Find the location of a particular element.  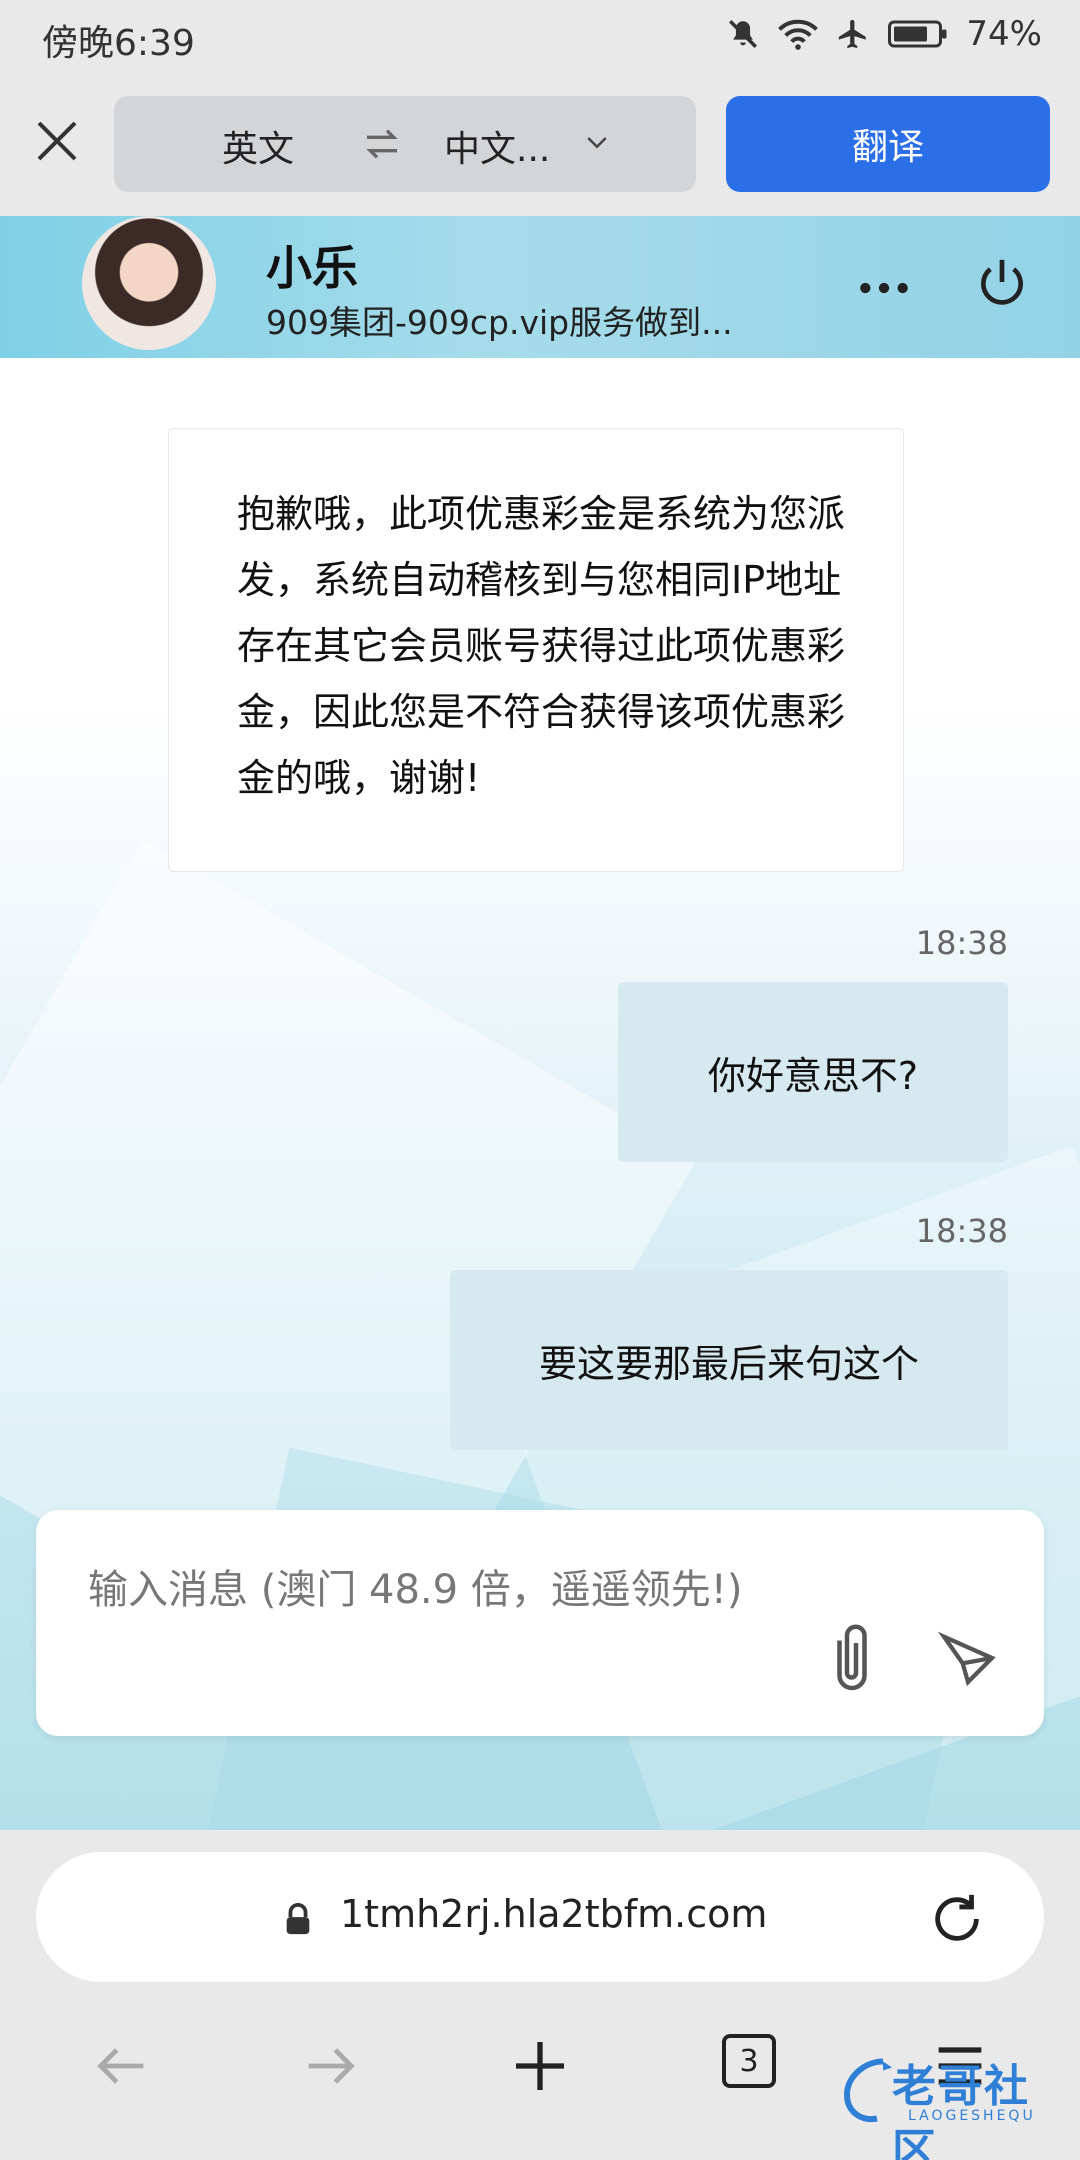

battery-percent: 74% is located at coordinates (1004, 34).